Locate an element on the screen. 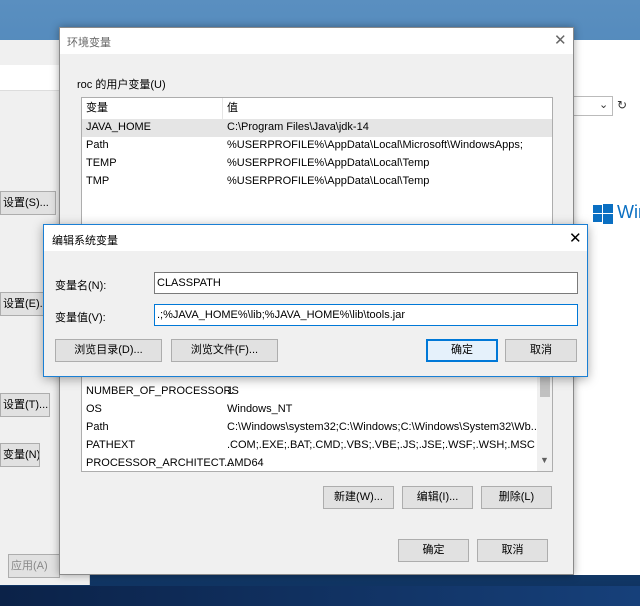 The height and width of the screenshot is (606, 640). var-name: TMP is located at coordinates (98, 181).